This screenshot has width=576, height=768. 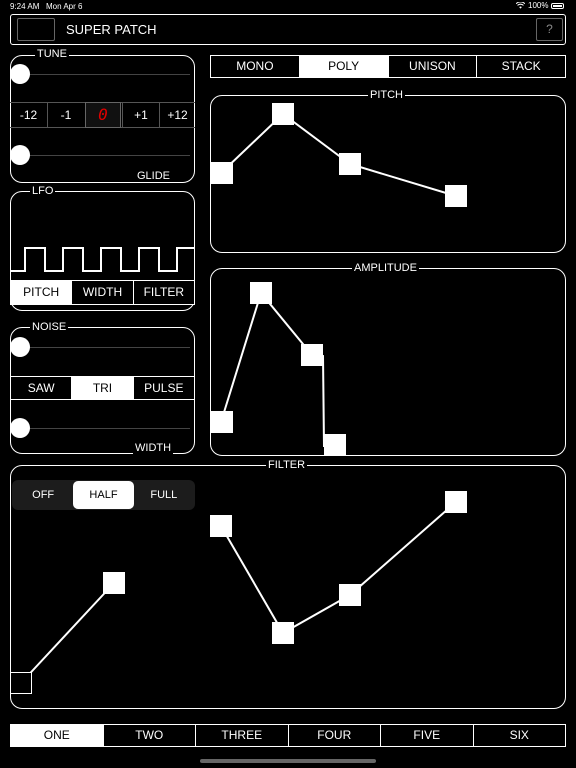 I want to click on lfo-target-buttons: PITCH WIDTH FILTER, so click(x=102, y=292).